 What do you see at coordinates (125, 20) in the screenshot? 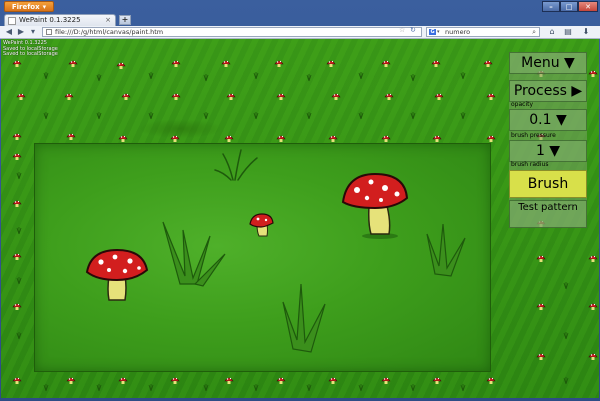
I see `new-tab-button: +` at bounding box center [125, 20].